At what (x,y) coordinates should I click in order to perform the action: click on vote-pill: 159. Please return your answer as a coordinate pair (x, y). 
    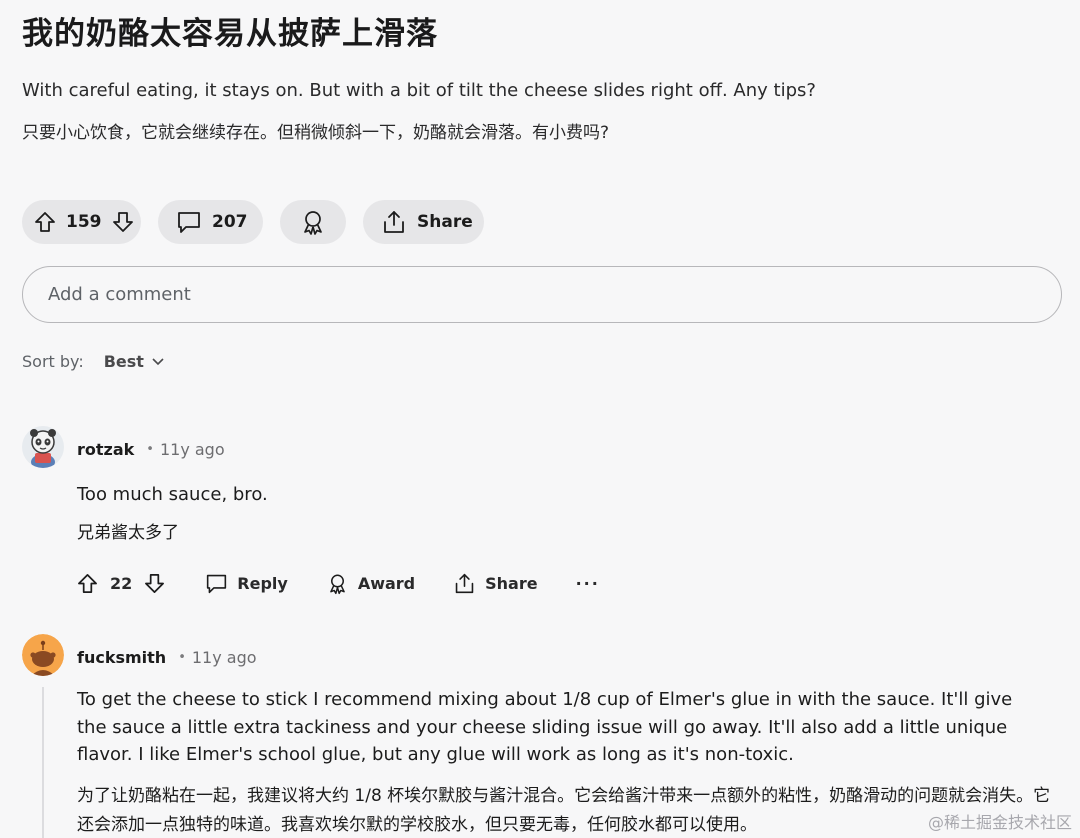
    Looking at the image, I should click on (81, 222).